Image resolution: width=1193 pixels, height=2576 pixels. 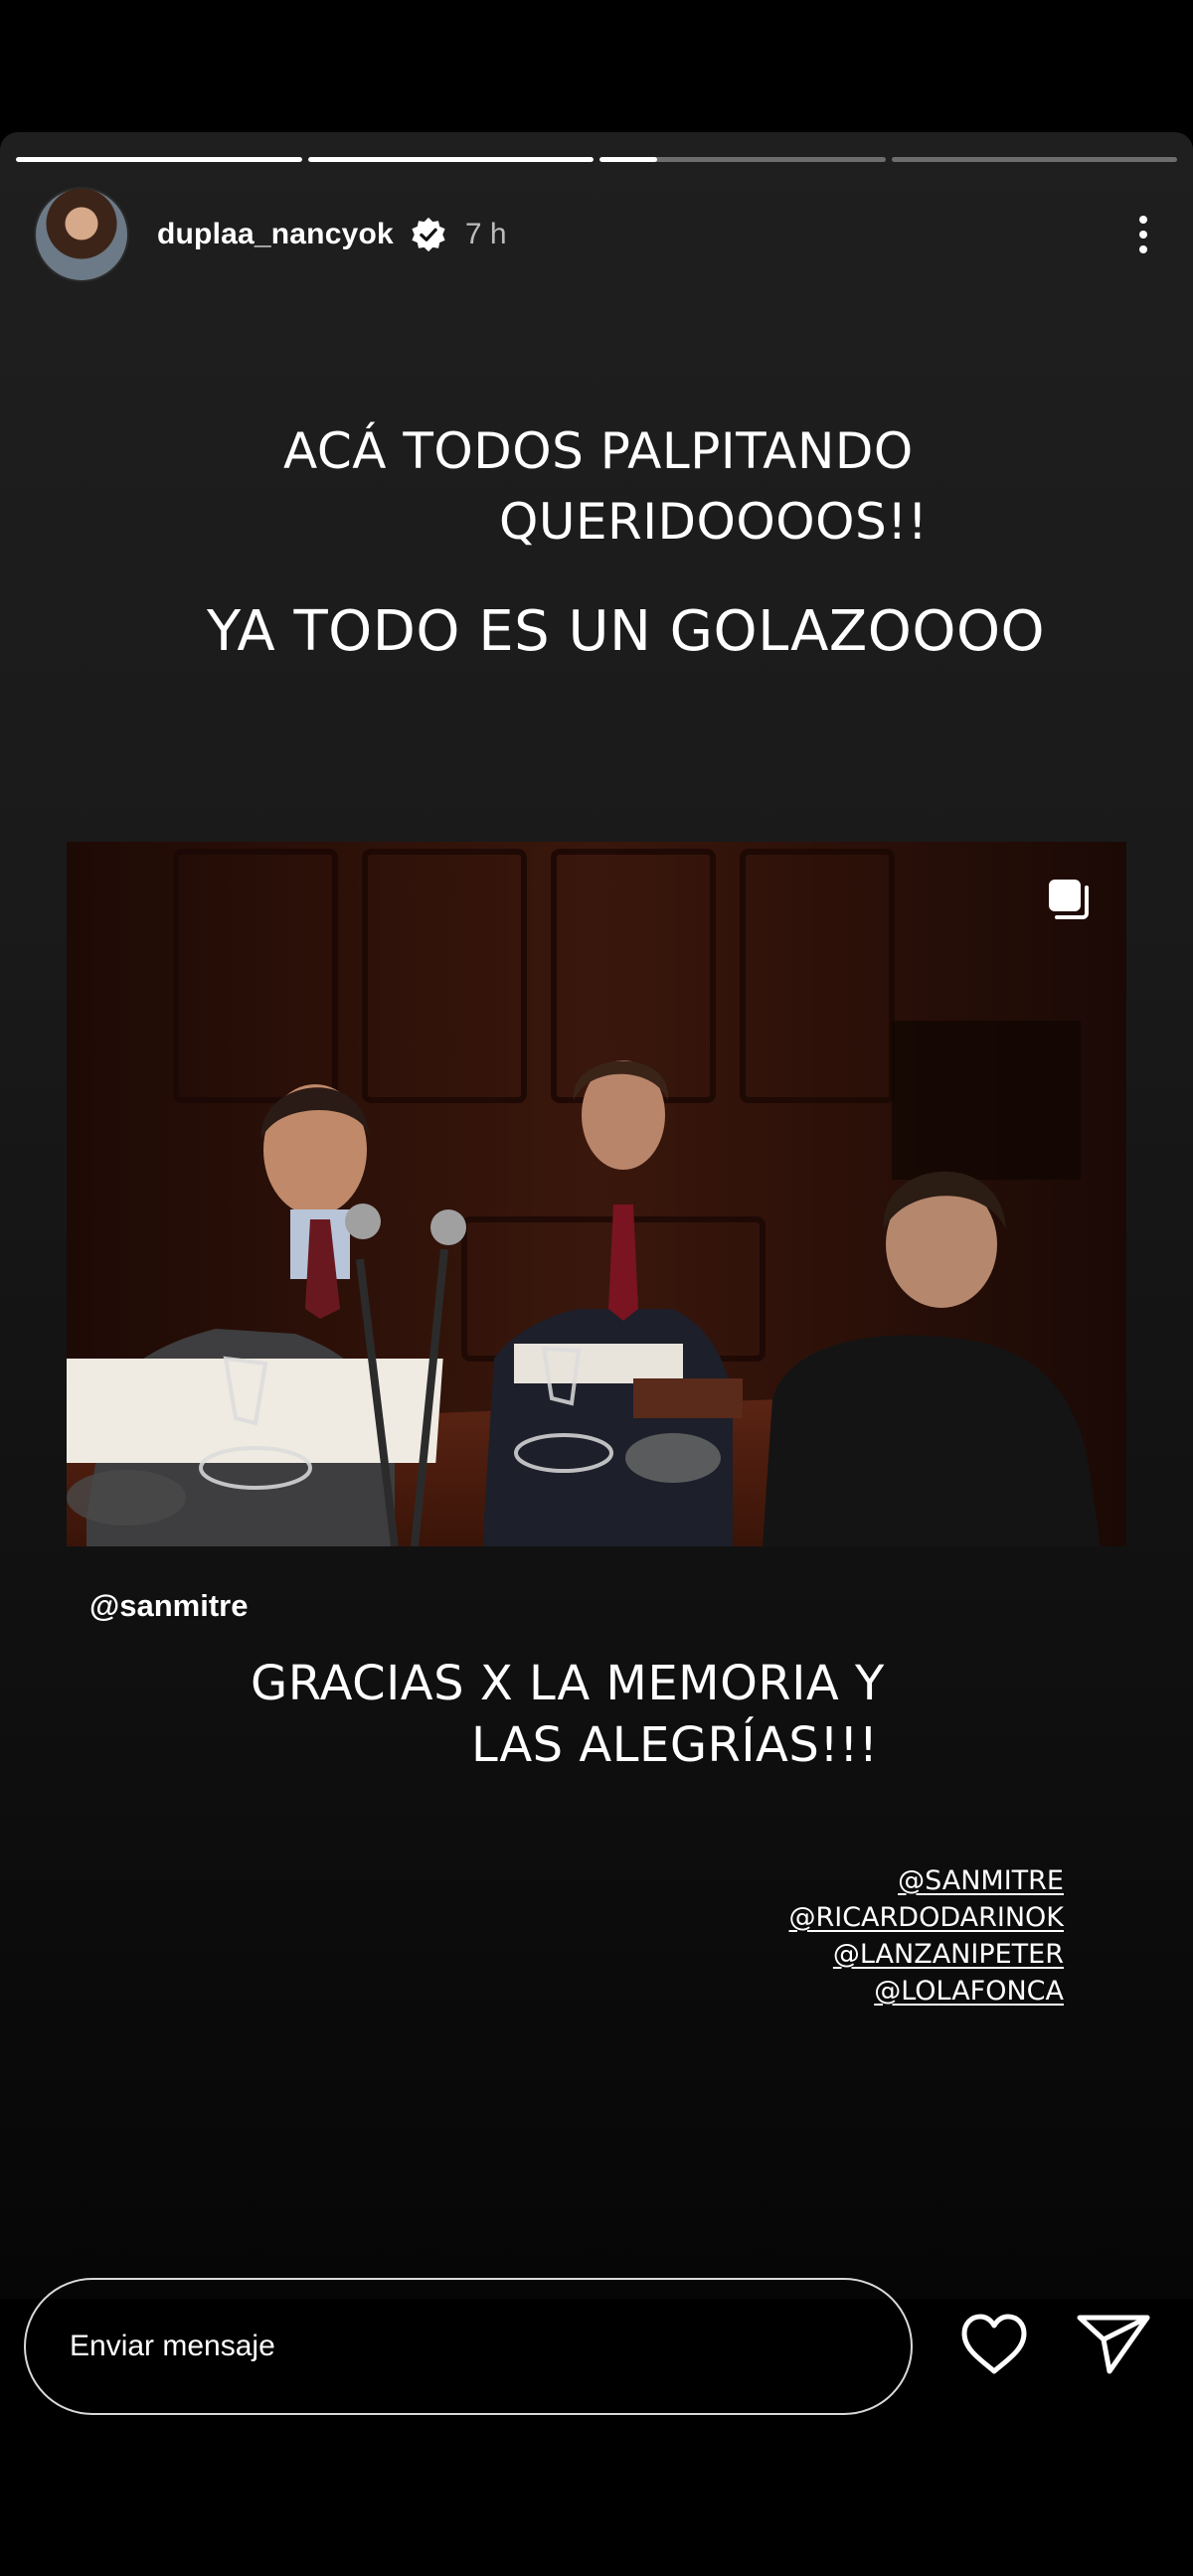 I want to click on multiple-images-icon, so click(x=1069, y=899).